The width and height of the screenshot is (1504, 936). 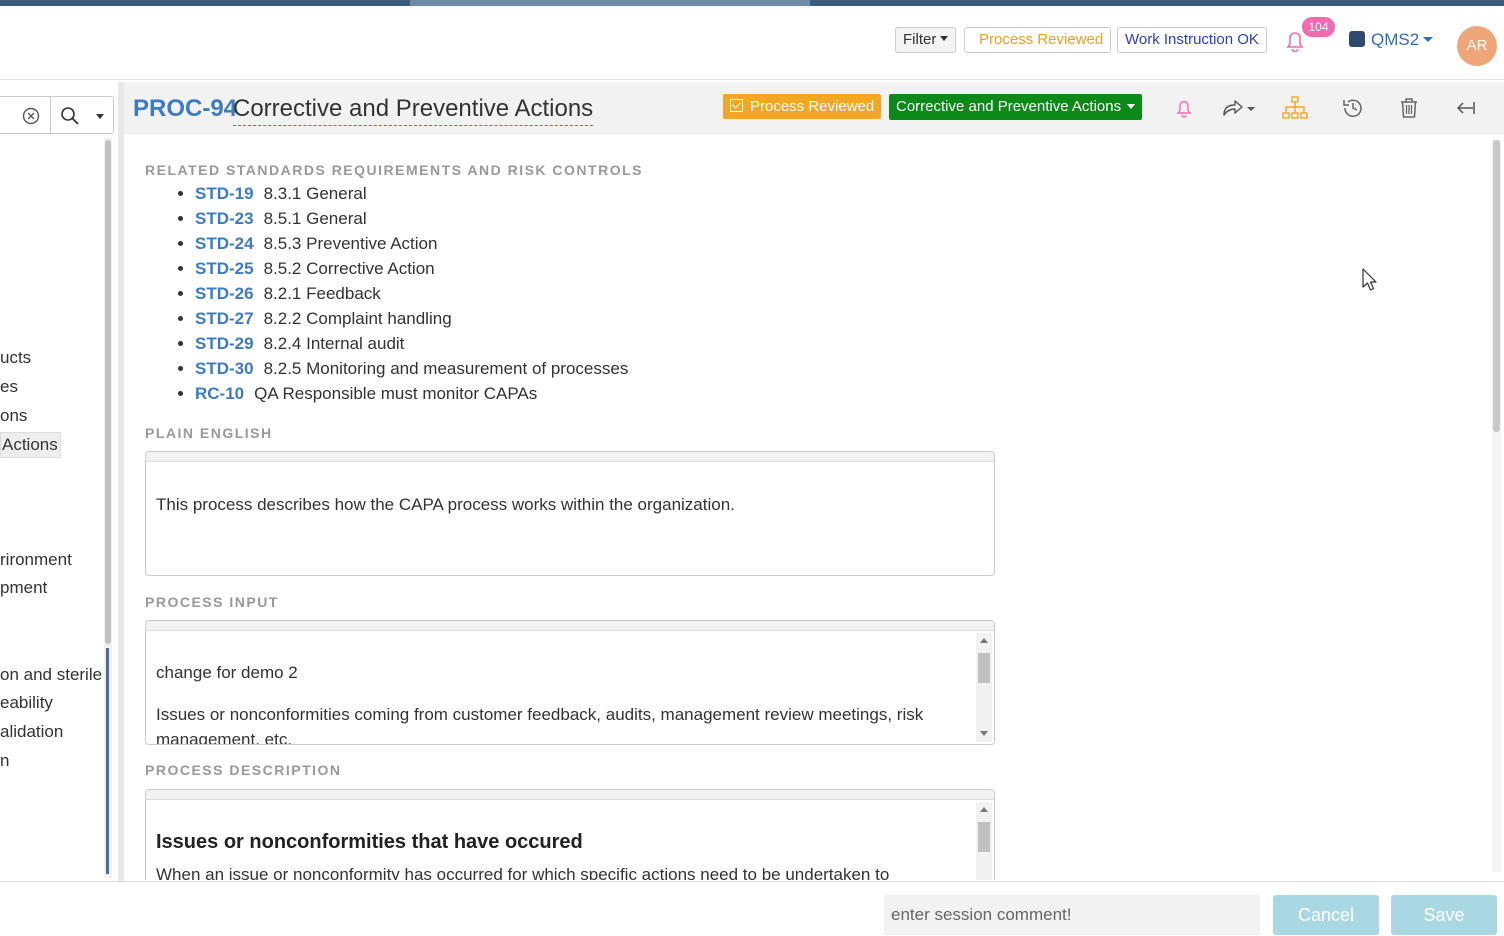 What do you see at coordinates (50, 115) in the screenshot?
I see `search-separator` at bounding box center [50, 115].